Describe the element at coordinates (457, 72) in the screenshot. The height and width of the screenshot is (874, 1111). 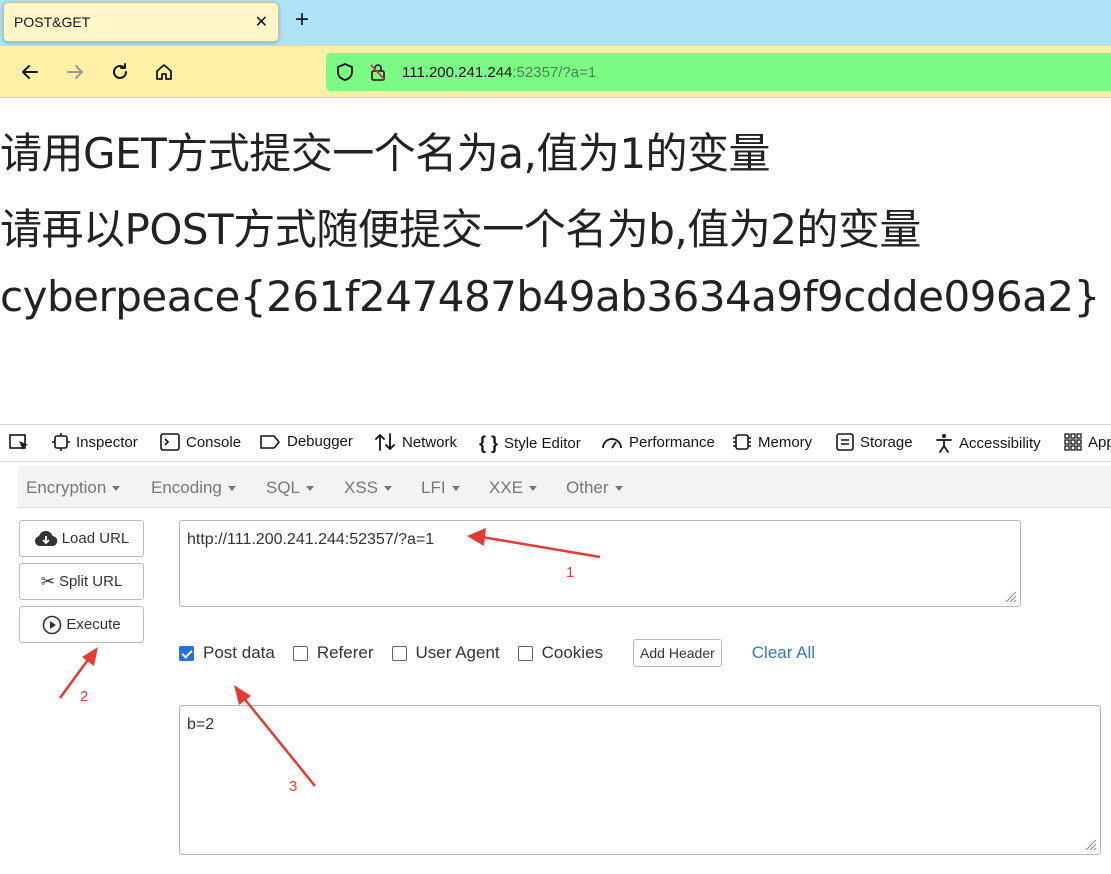
I see `url-host: 111.200.241.244` at that location.